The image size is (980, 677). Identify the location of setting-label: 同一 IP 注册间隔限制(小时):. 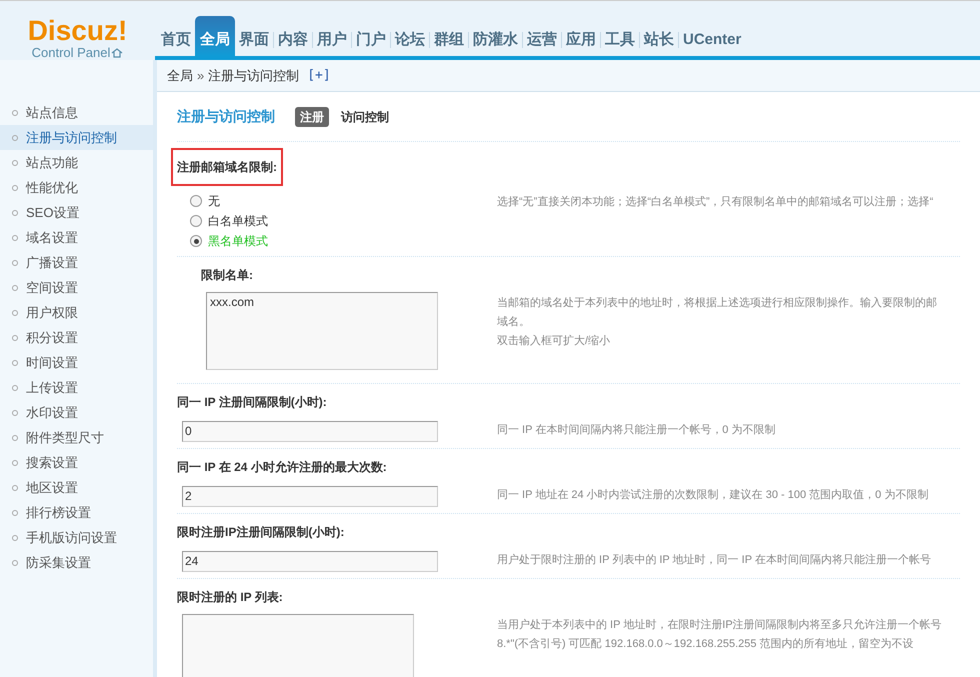
(252, 402).